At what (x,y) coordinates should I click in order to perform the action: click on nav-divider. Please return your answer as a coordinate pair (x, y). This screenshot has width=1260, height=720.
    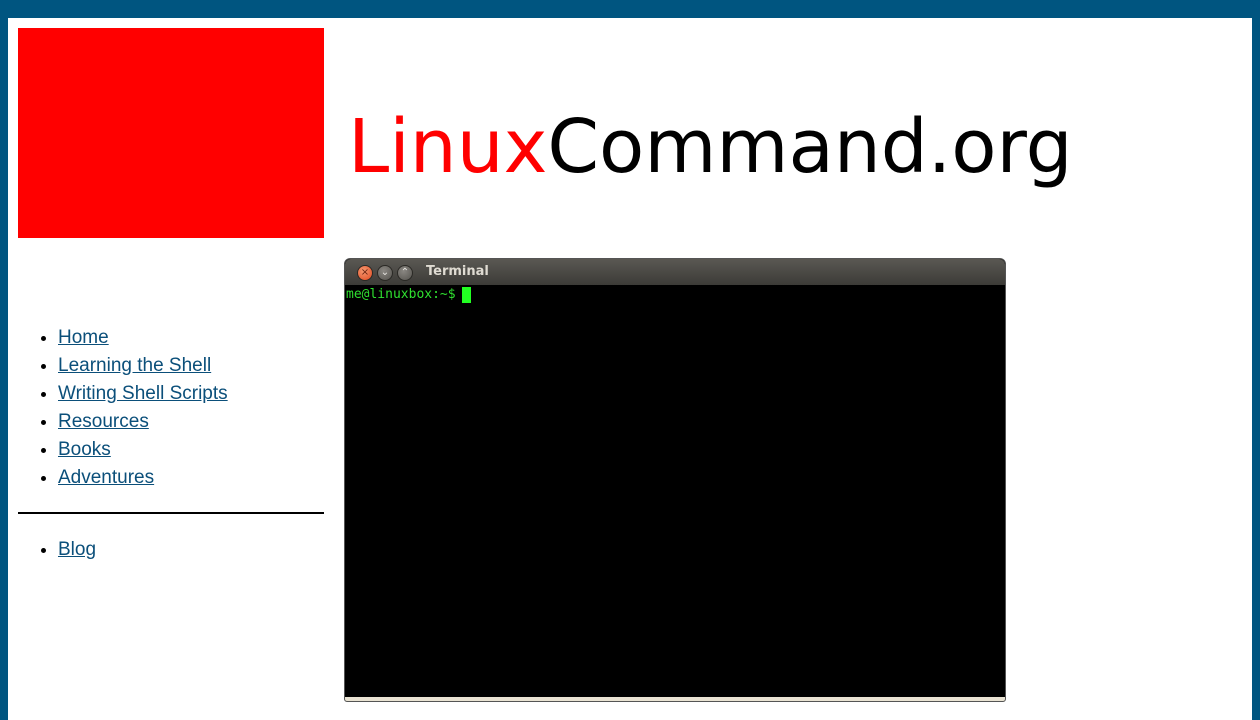
    Looking at the image, I should click on (171, 513).